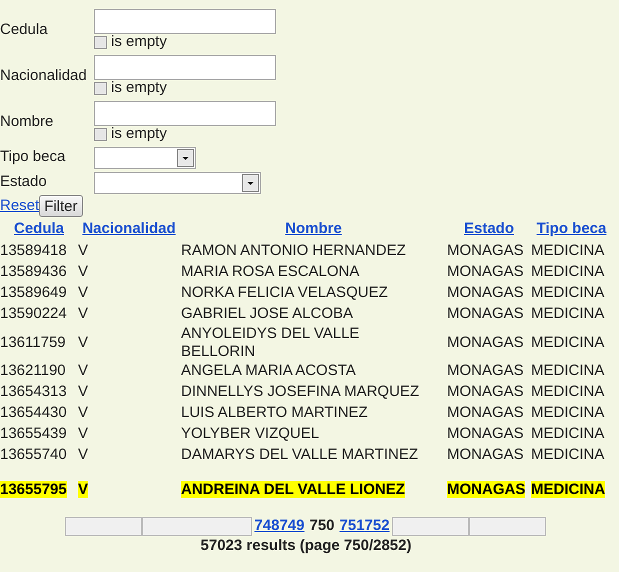 The width and height of the screenshot is (619, 572). What do you see at coordinates (352, 526) in the screenshot?
I see `page-link: 751` at bounding box center [352, 526].